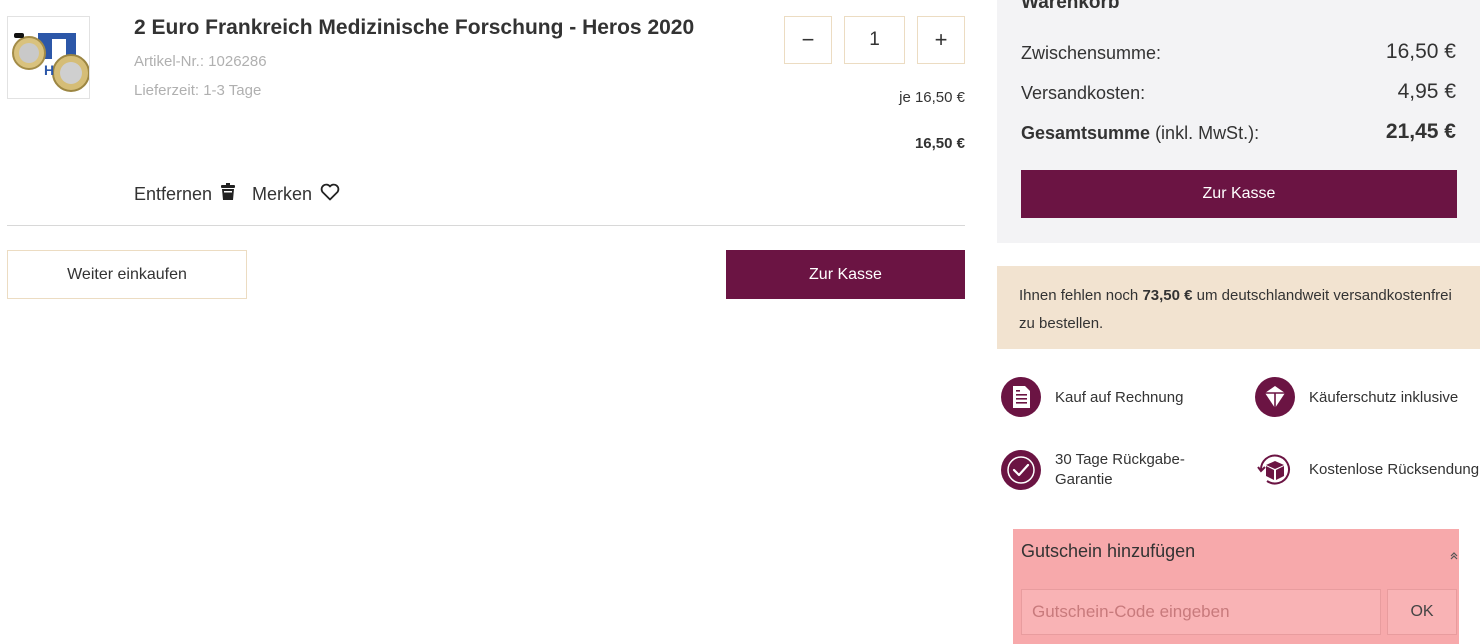 Image resolution: width=1480 pixels, height=644 pixels. I want to click on increase-quantity-button: +, so click(941, 40).